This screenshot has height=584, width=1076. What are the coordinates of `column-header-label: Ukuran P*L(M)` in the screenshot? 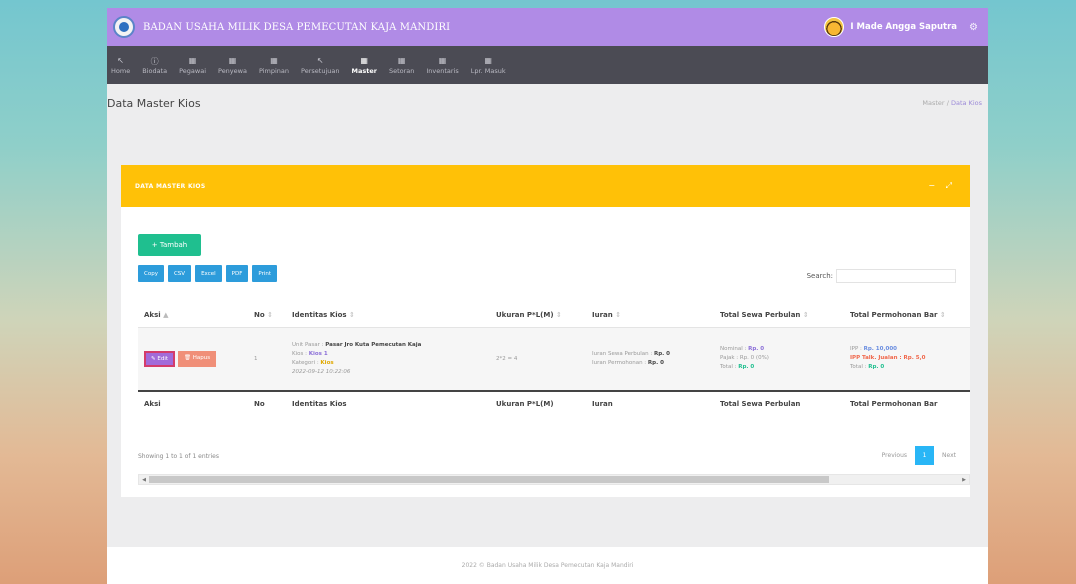 It's located at (525, 314).